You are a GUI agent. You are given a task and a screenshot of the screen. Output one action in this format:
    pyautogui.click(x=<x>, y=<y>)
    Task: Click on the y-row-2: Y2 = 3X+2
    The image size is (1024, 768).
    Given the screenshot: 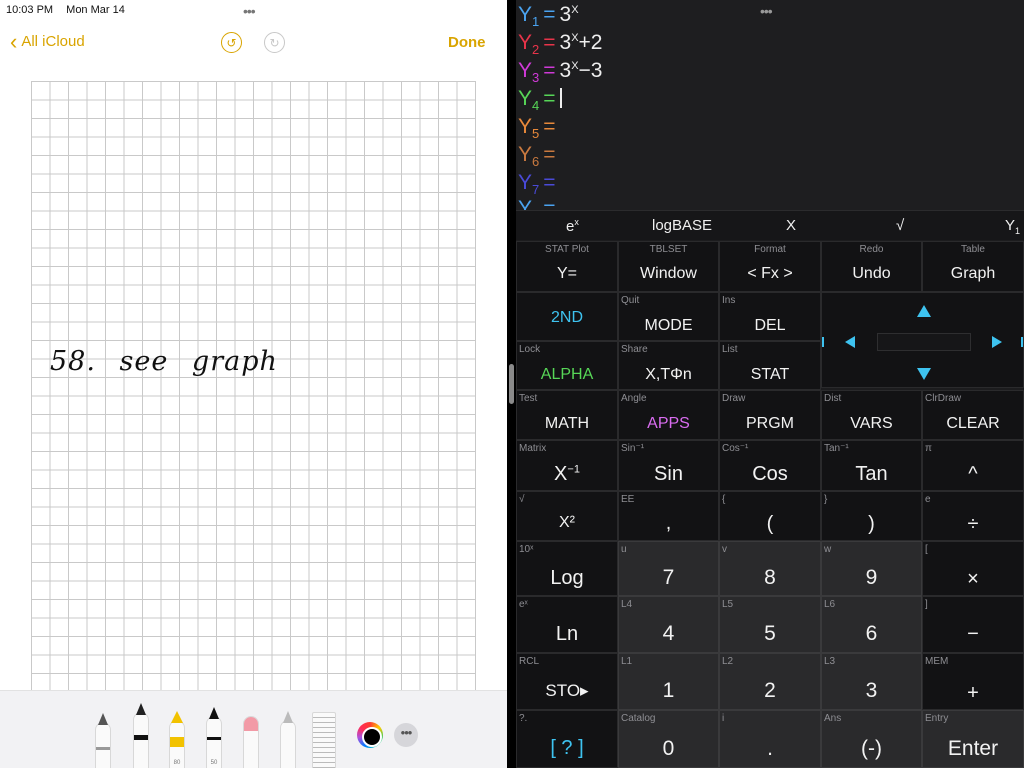 What is the action you would take?
    pyautogui.click(x=560, y=44)
    